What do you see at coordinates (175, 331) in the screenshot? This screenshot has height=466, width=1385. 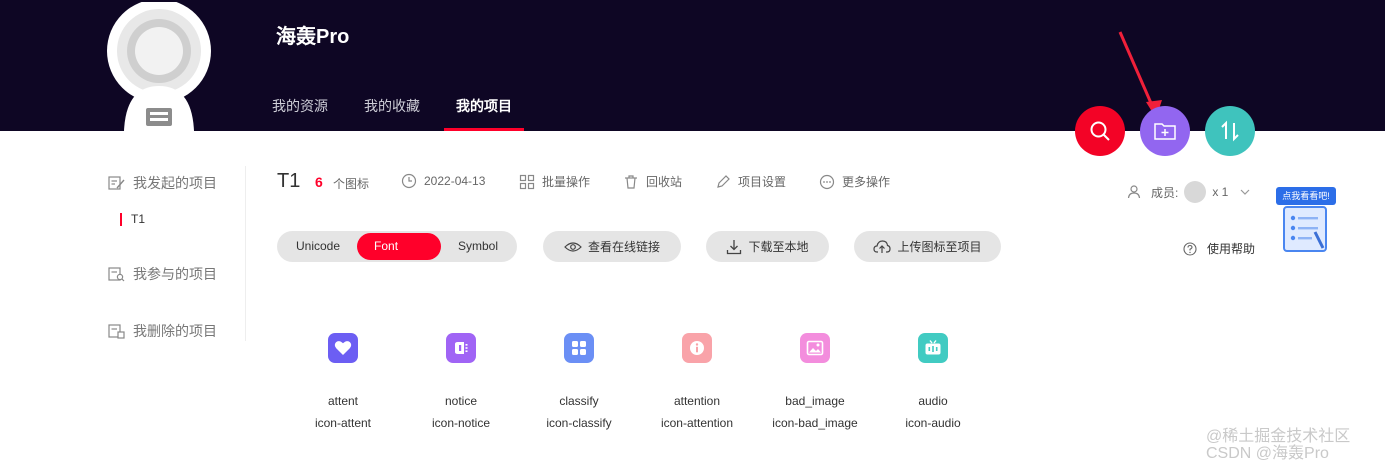 I see `sidebar-item-label: 我删除的项目` at bounding box center [175, 331].